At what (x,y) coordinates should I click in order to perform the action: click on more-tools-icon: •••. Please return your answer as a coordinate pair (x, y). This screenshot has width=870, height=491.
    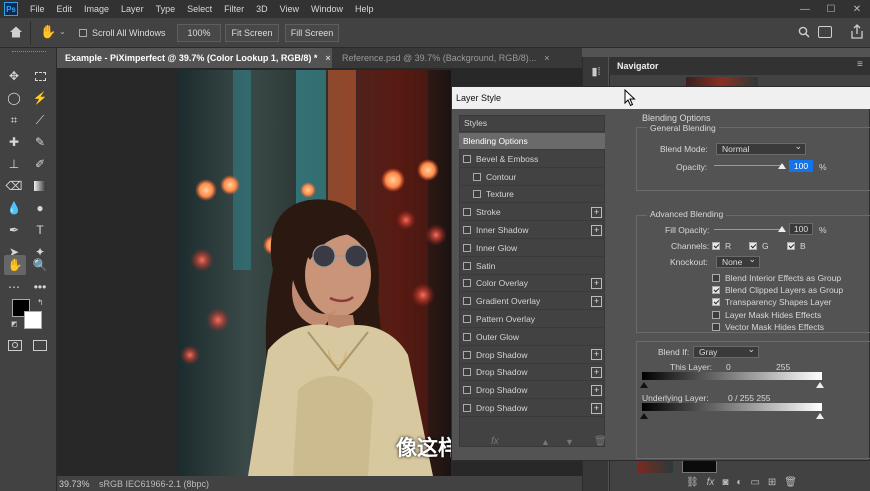
    Looking at the image, I should click on (40, 287).